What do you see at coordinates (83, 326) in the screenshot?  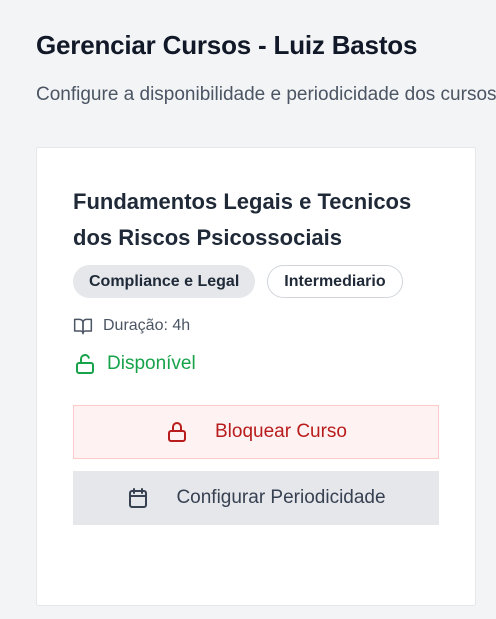 I see `book-open-icon` at bounding box center [83, 326].